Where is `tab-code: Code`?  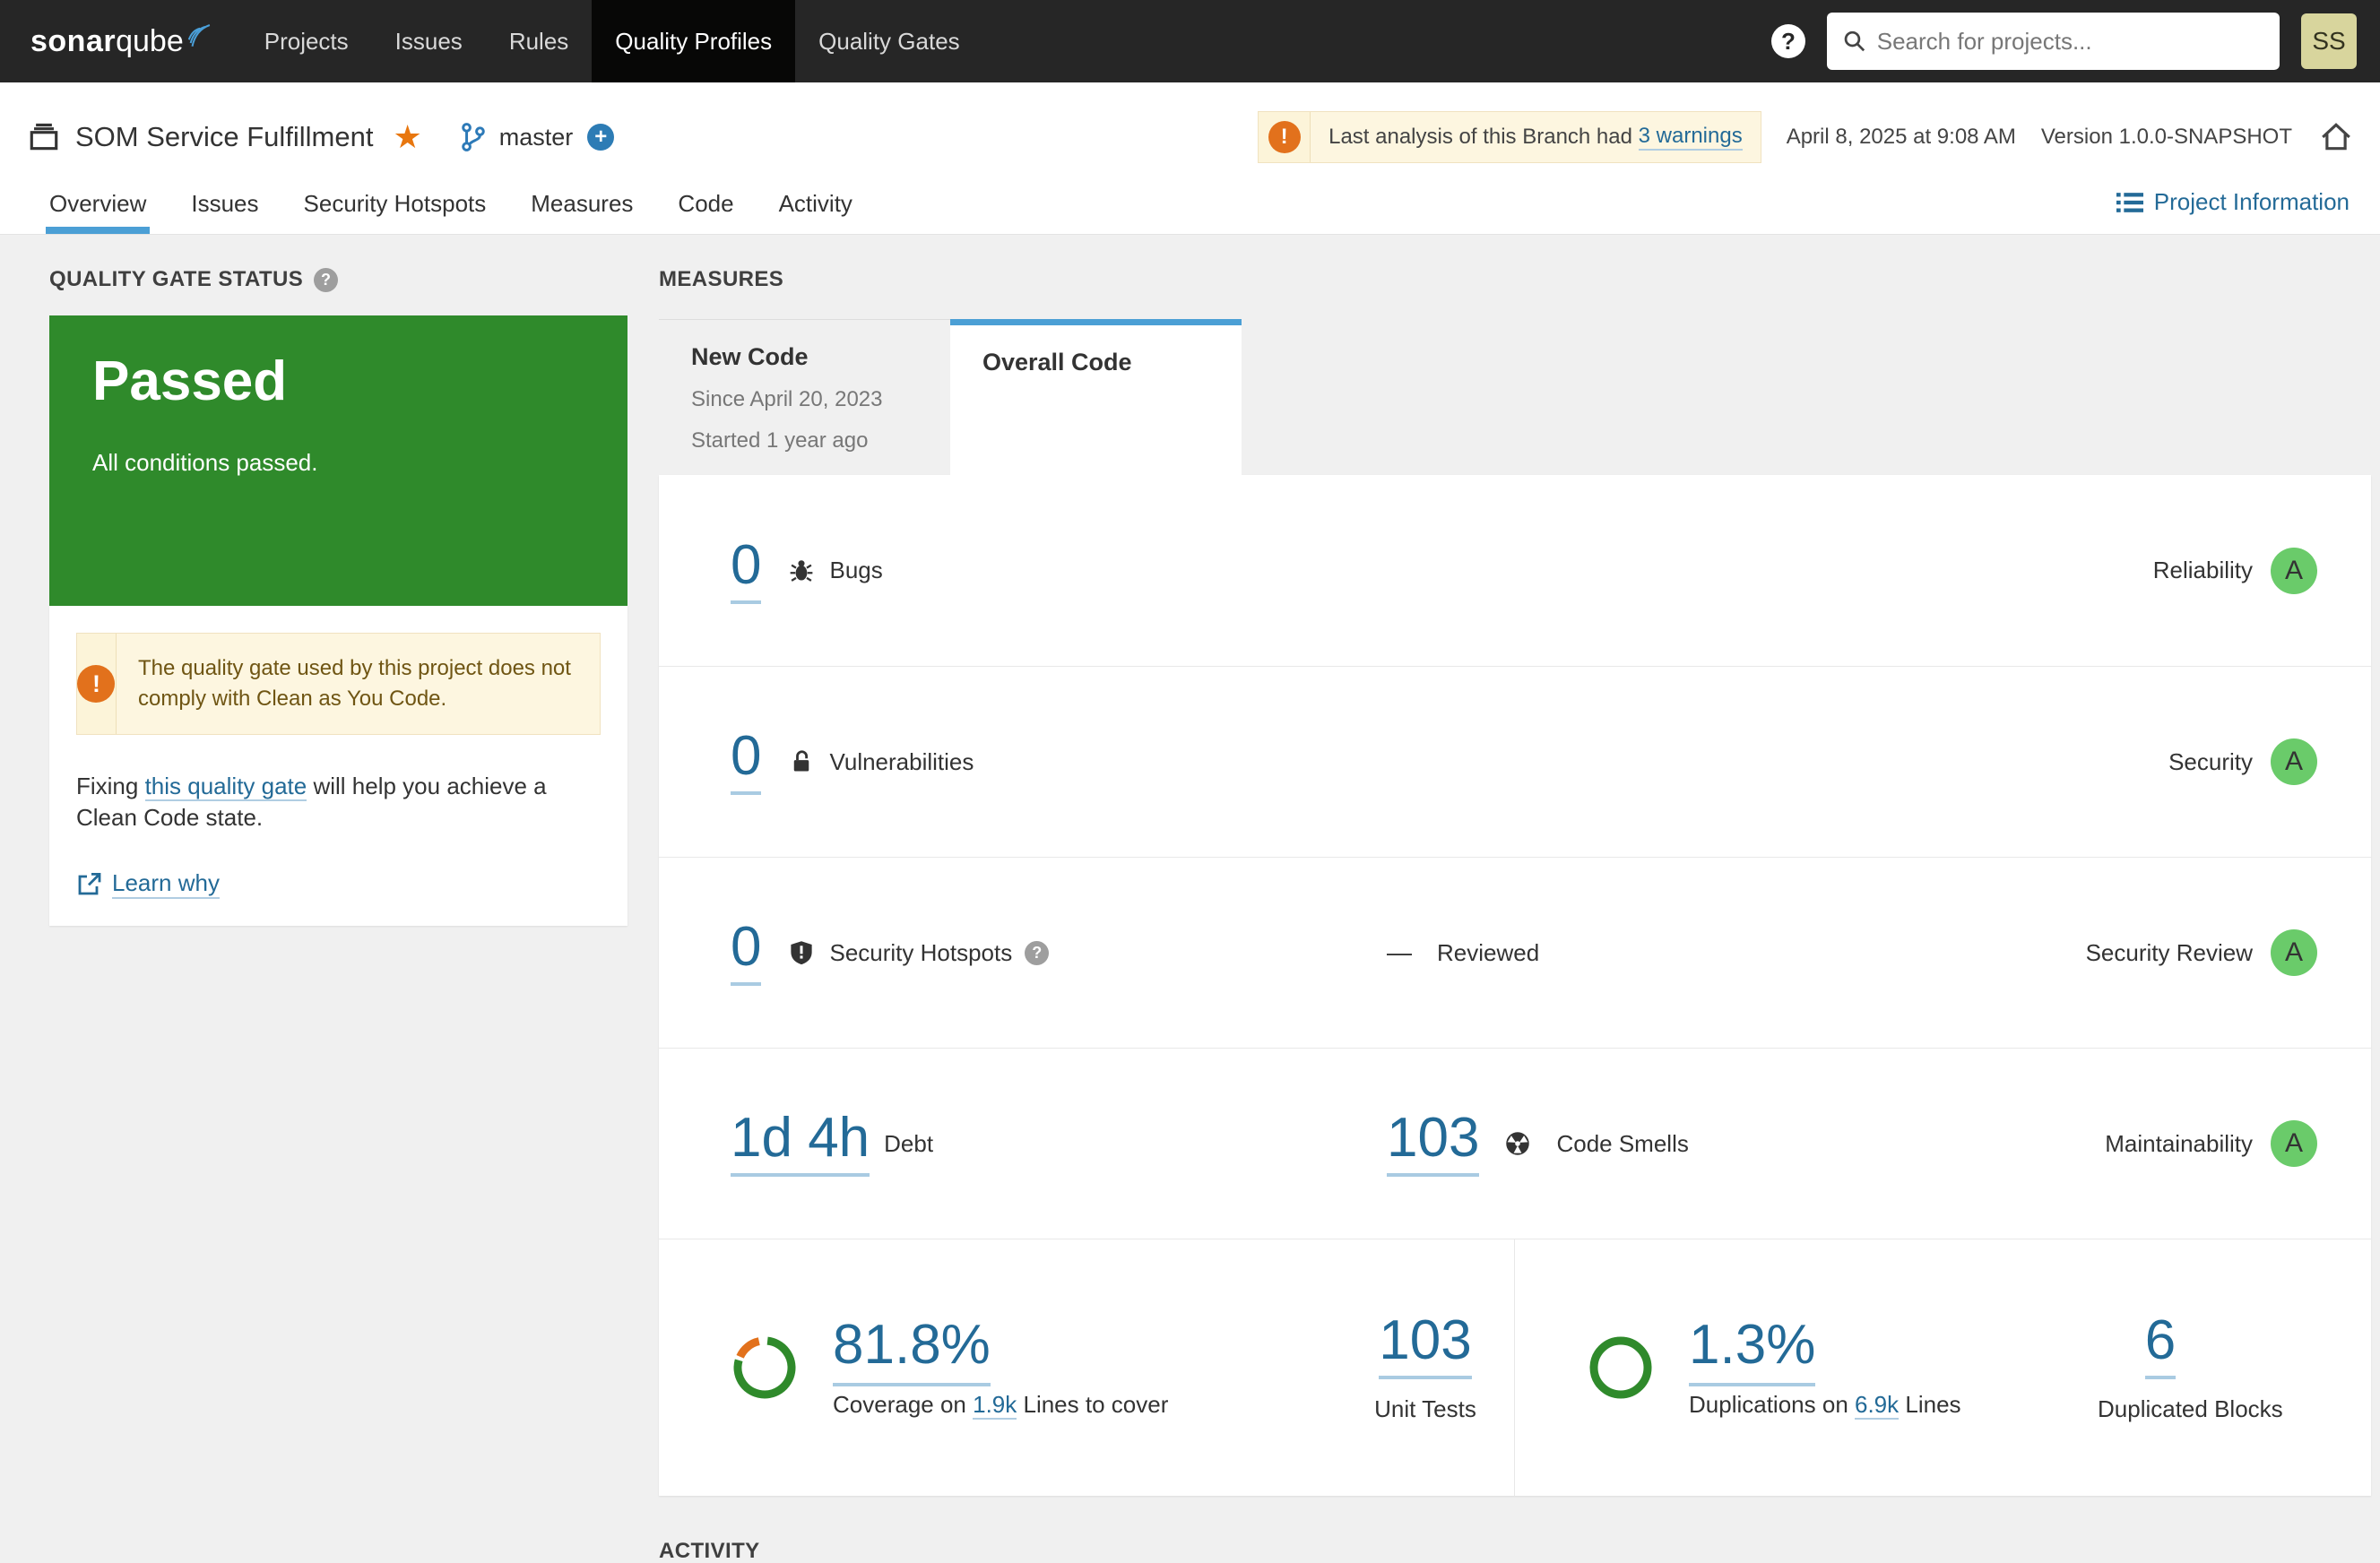
tab-code: Code is located at coordinates (705, 212).